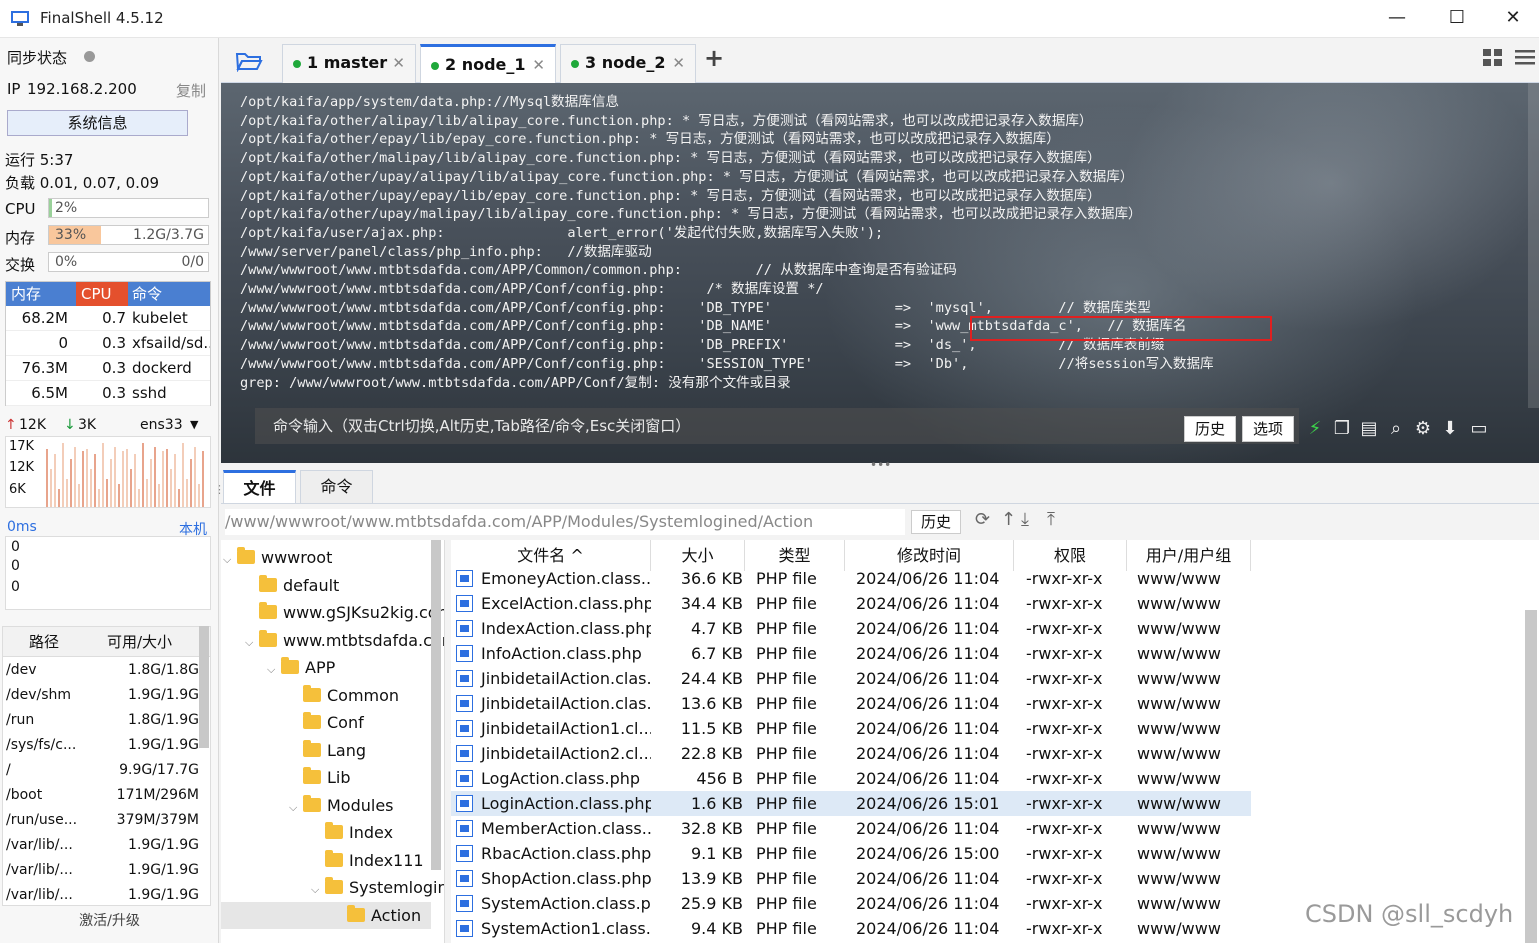 The width and height of the screenshot is (1539, 943). Describe the element at coordinates (194, 424) in the screenshot. I see `chevron-down-icon: ▼` at that location.